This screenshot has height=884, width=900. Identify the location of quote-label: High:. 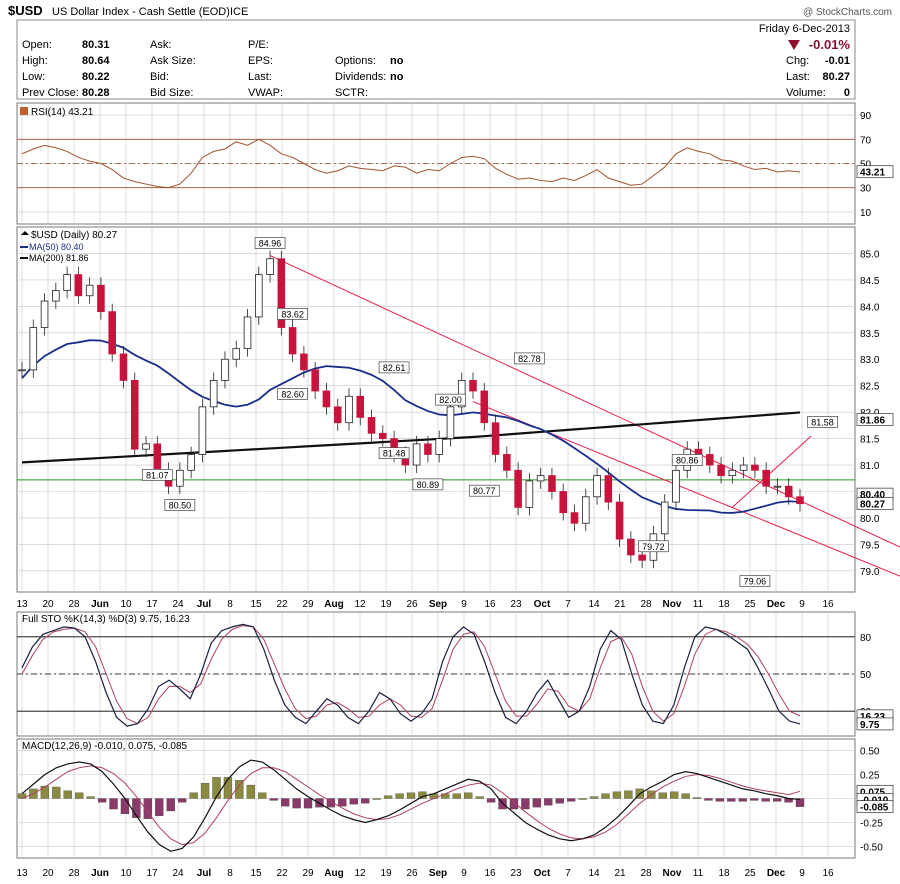
(35, 61).